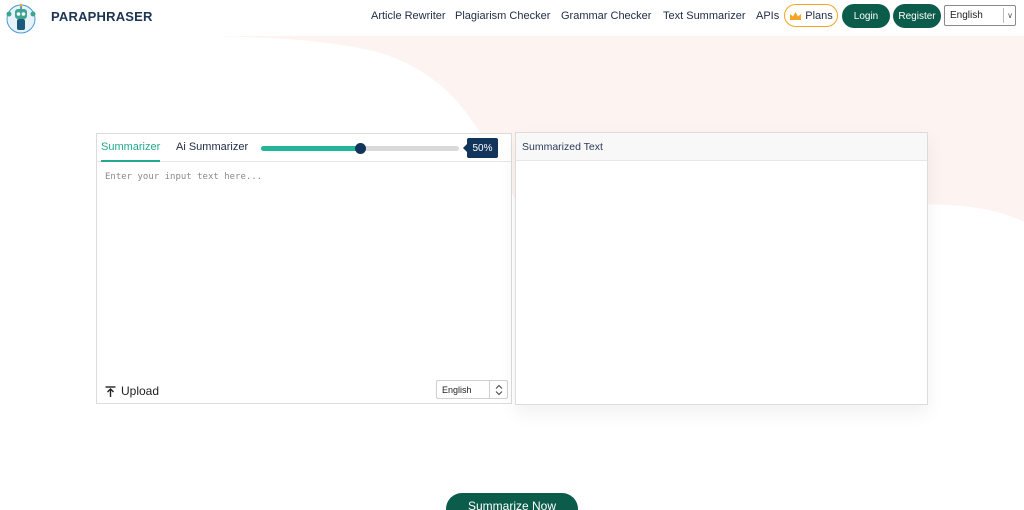 The image size is (1024, 510). I want to click on nav-link-grammar-checker: Grammar Checker, so click(606, 16).